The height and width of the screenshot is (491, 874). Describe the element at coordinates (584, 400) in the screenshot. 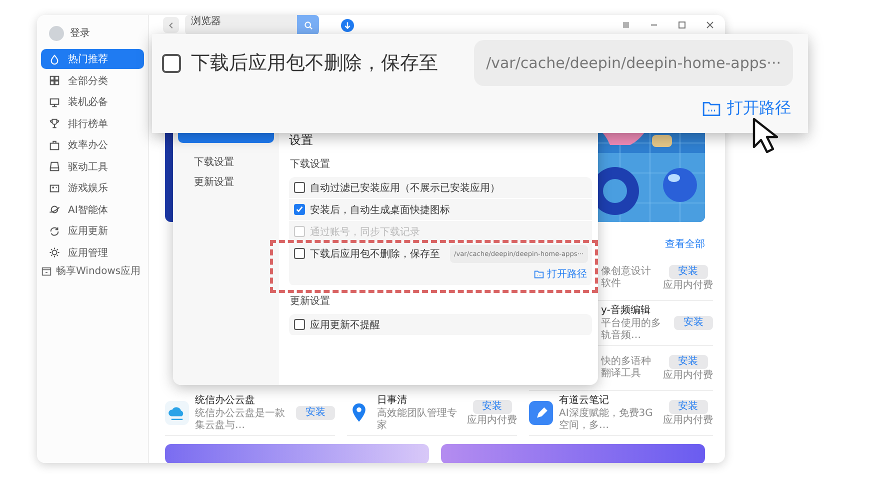

I see `app-name: 有道云笔记` at that location.